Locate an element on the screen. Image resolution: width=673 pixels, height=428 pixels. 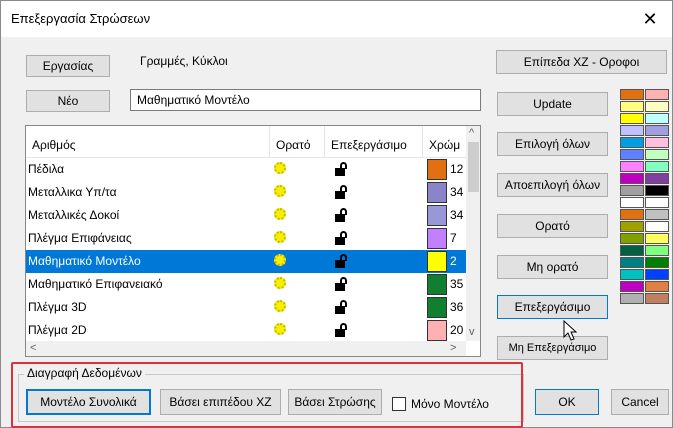
table-row: Μαθηματικό Επιφανειακό 35 is located at coordinates (246, 284).